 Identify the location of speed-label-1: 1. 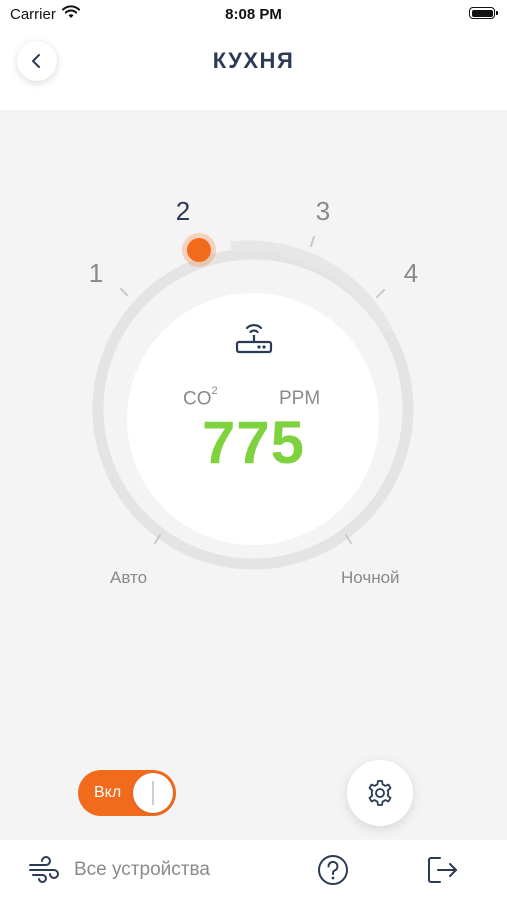
(96, 273).